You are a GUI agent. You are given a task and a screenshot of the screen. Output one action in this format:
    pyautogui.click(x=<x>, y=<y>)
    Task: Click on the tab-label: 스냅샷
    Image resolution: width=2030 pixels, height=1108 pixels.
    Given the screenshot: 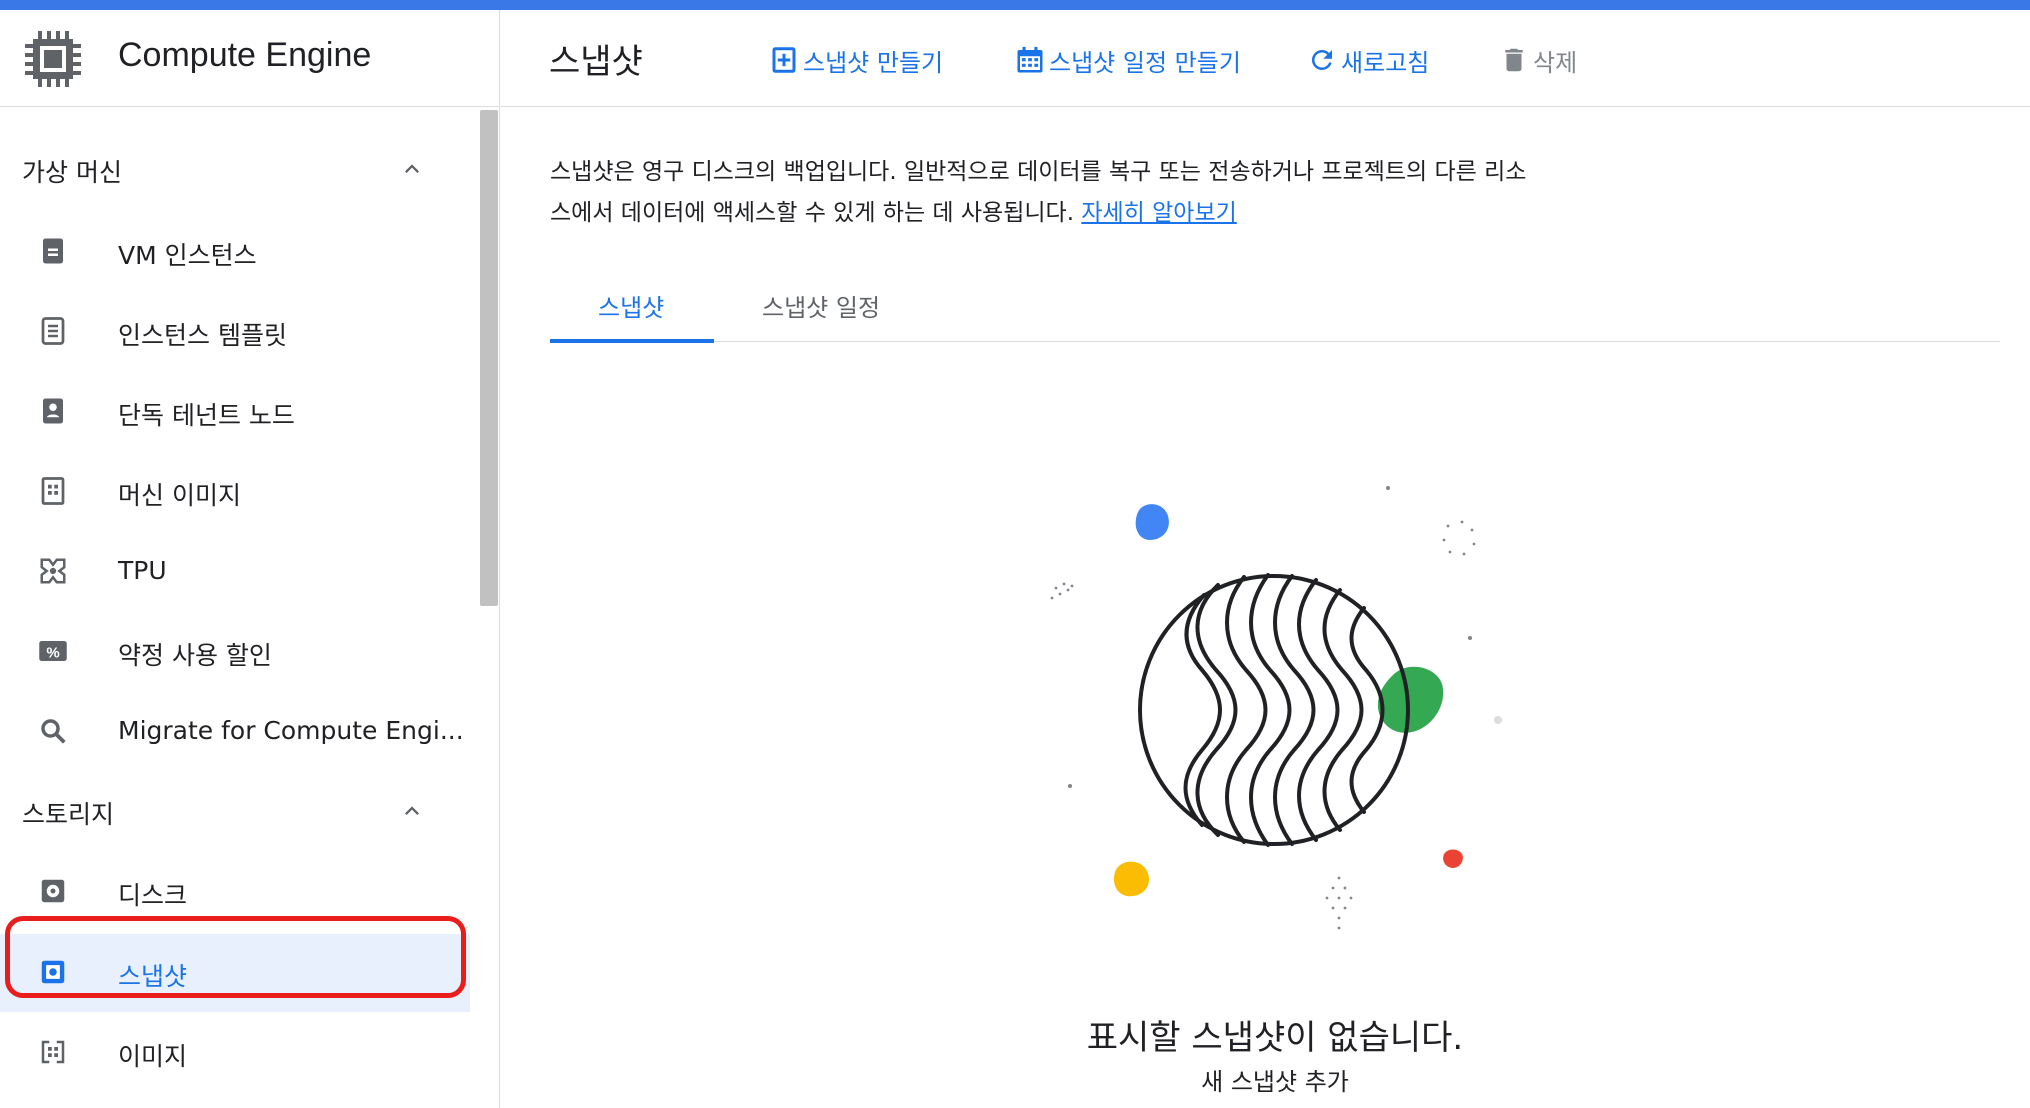 What is the action you would take?
    pyautogui.click(x=631, y=308)
    